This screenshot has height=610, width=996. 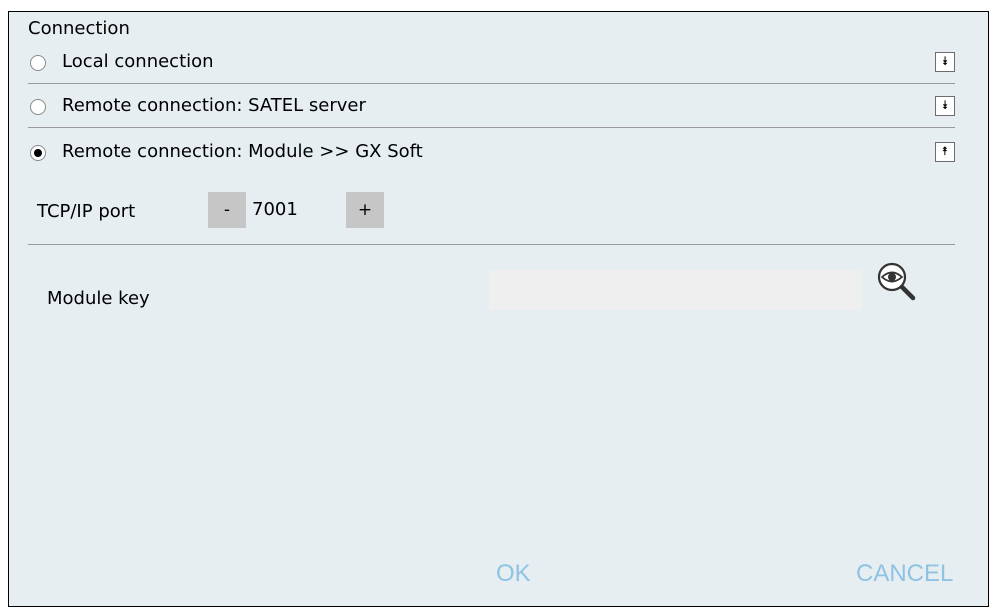 What do you see at coordinates (675, 290) in the screenshot?
I see `module-key-input` at bounding box center [675, 290].